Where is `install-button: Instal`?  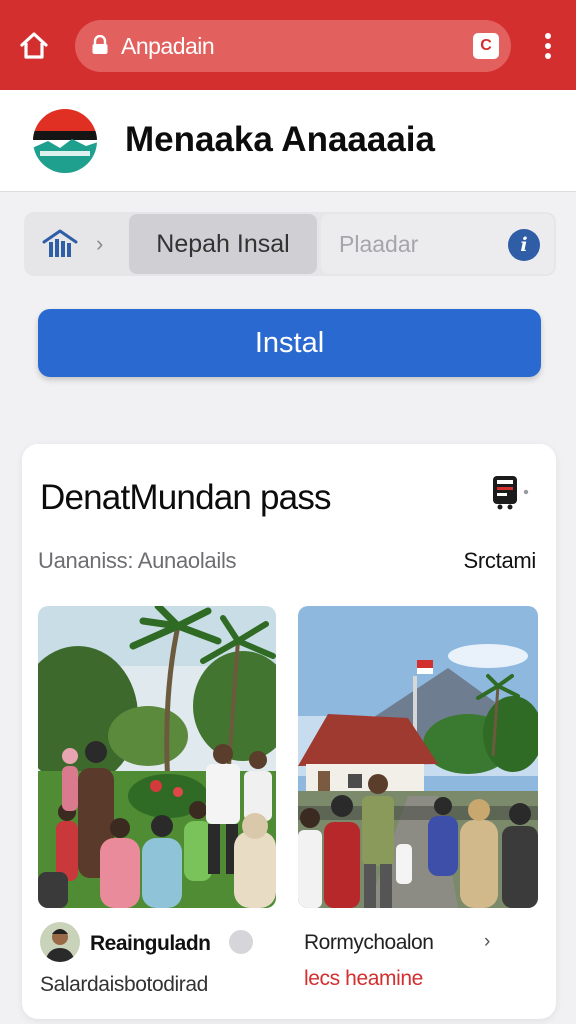 install-button: Instal is located at coordinates (289, 343).